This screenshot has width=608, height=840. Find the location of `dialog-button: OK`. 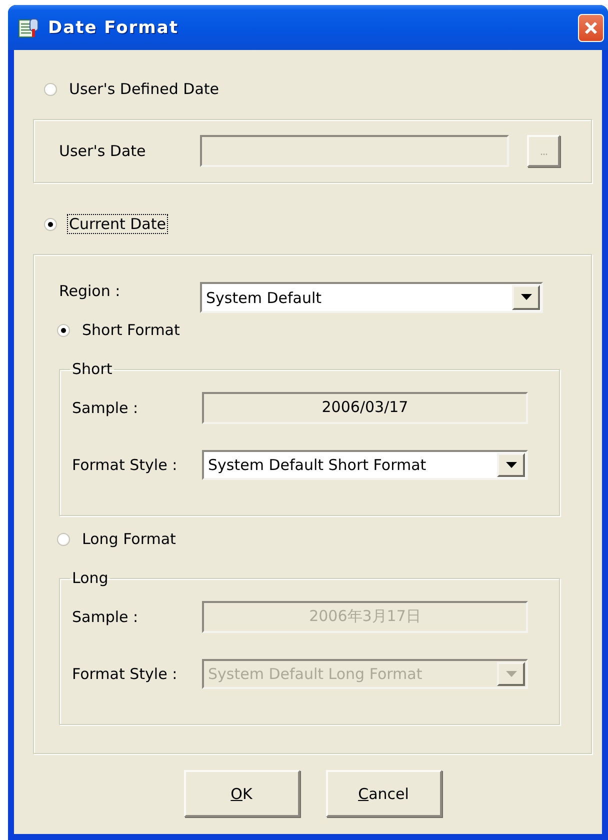

dialog-button: OK is located at coordinates (242, 793).